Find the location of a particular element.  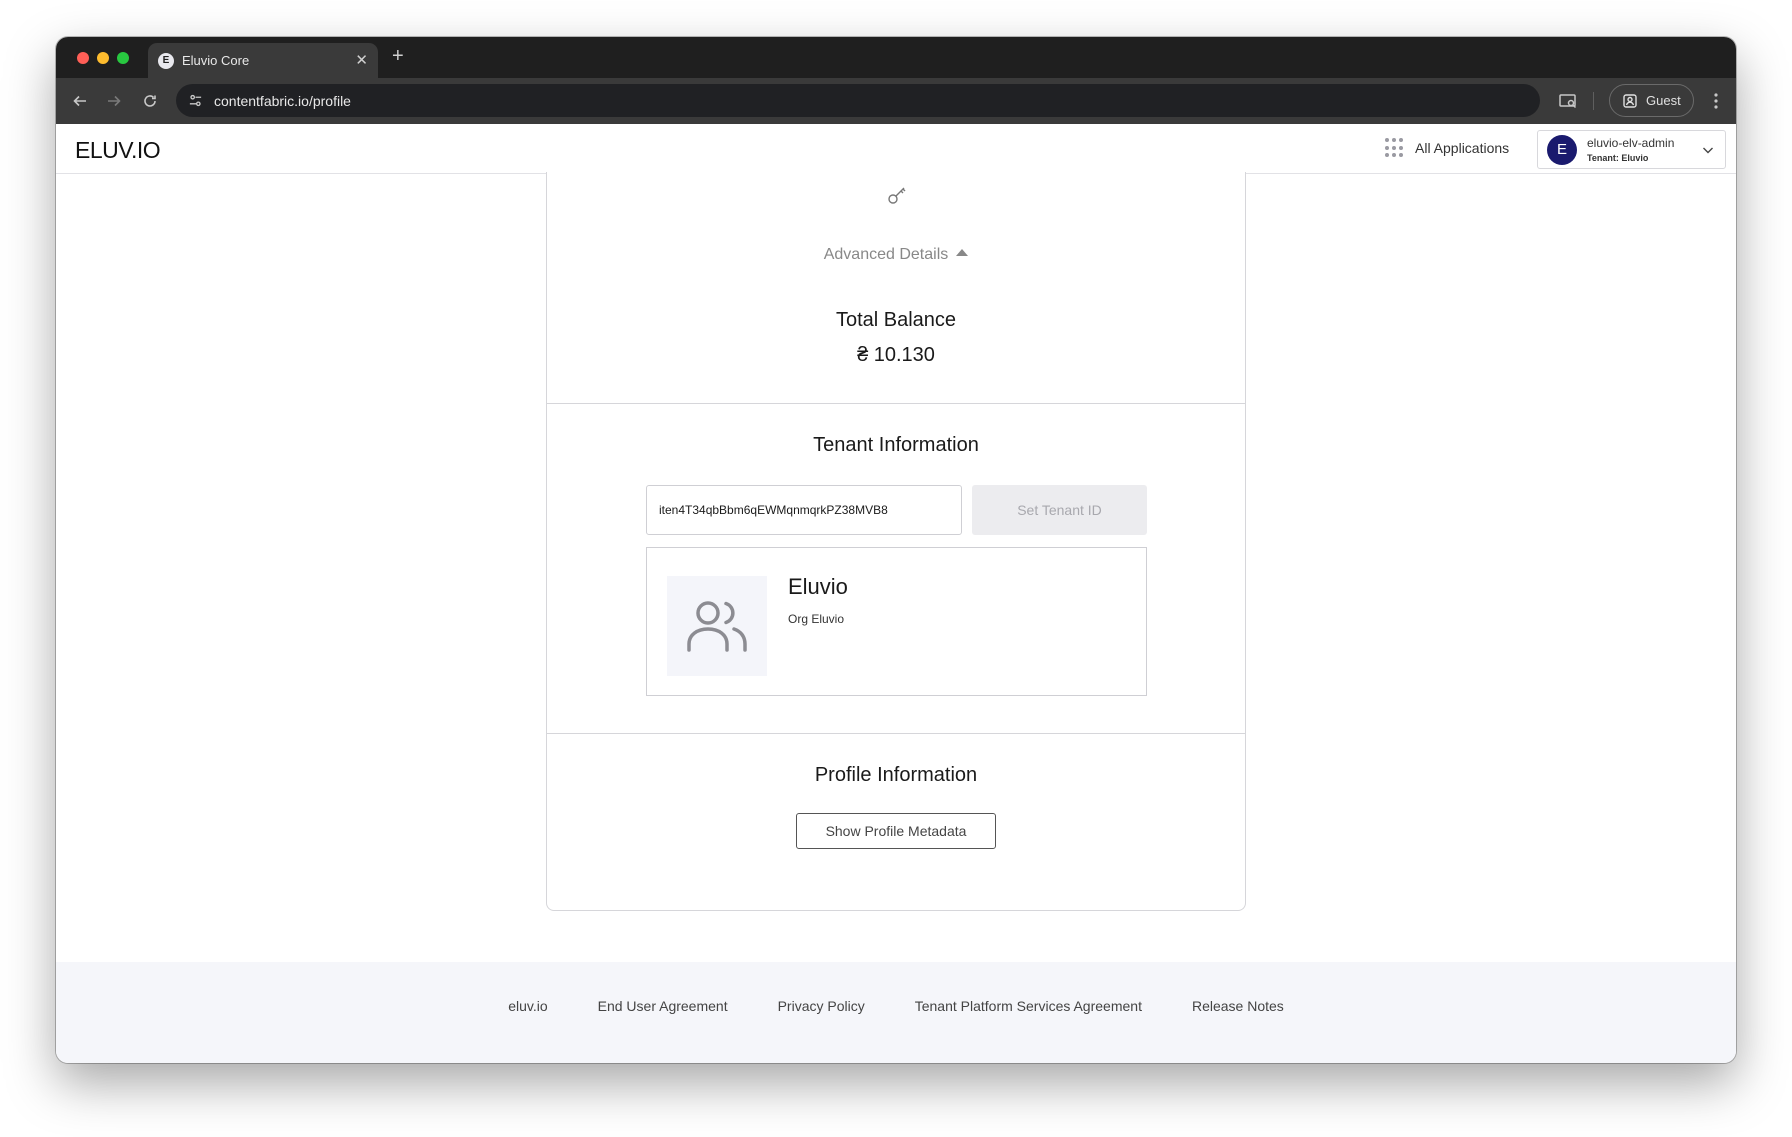

footer-link-privacy-policy: Privacy Policy is located at coordinates (821, 1006).